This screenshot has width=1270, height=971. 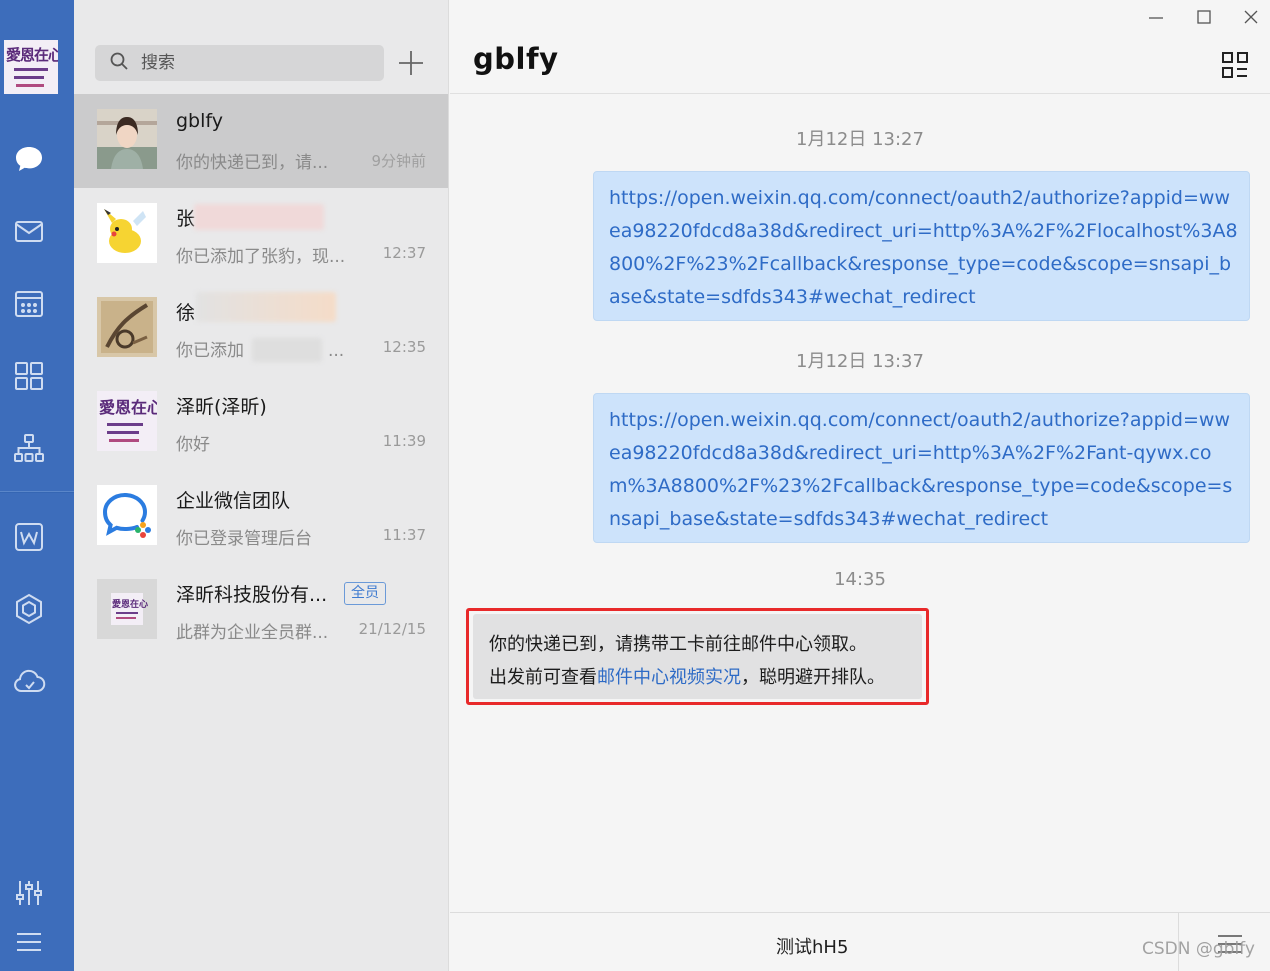 What do you see at coordinates (29, 609) in the screenshot?
I see `cube-icon` at bounding box center [29, 609].